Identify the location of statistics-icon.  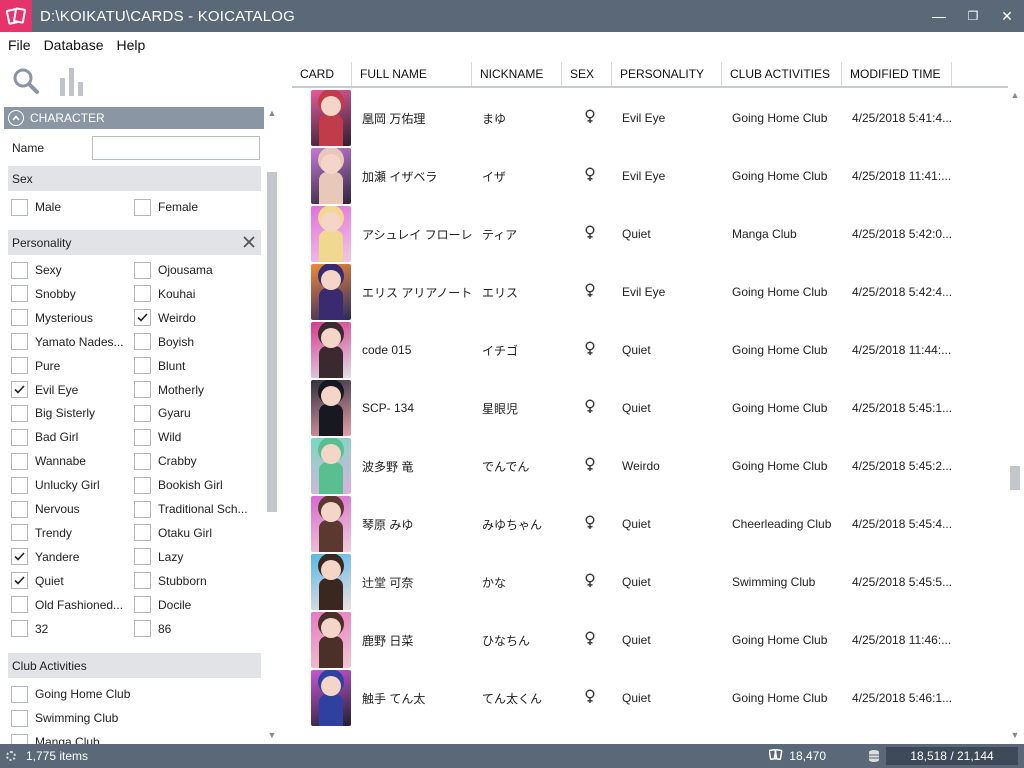
(72, 82).